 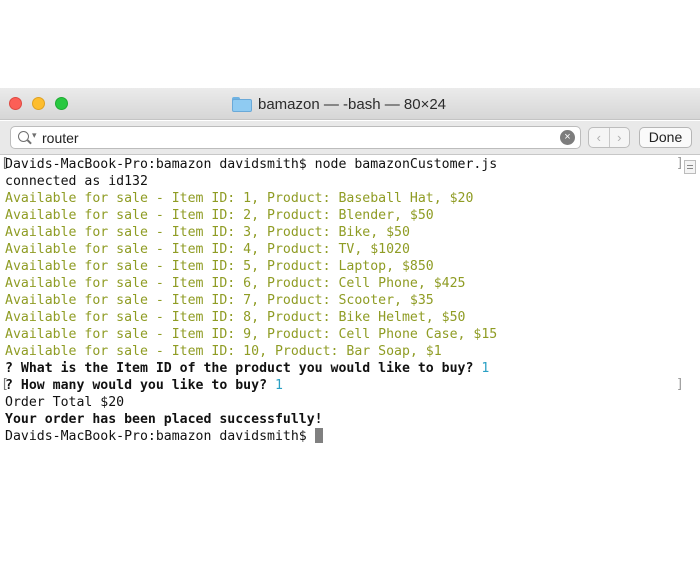 I want to click on clear-search-button: ×, so click(x=567, y=137).